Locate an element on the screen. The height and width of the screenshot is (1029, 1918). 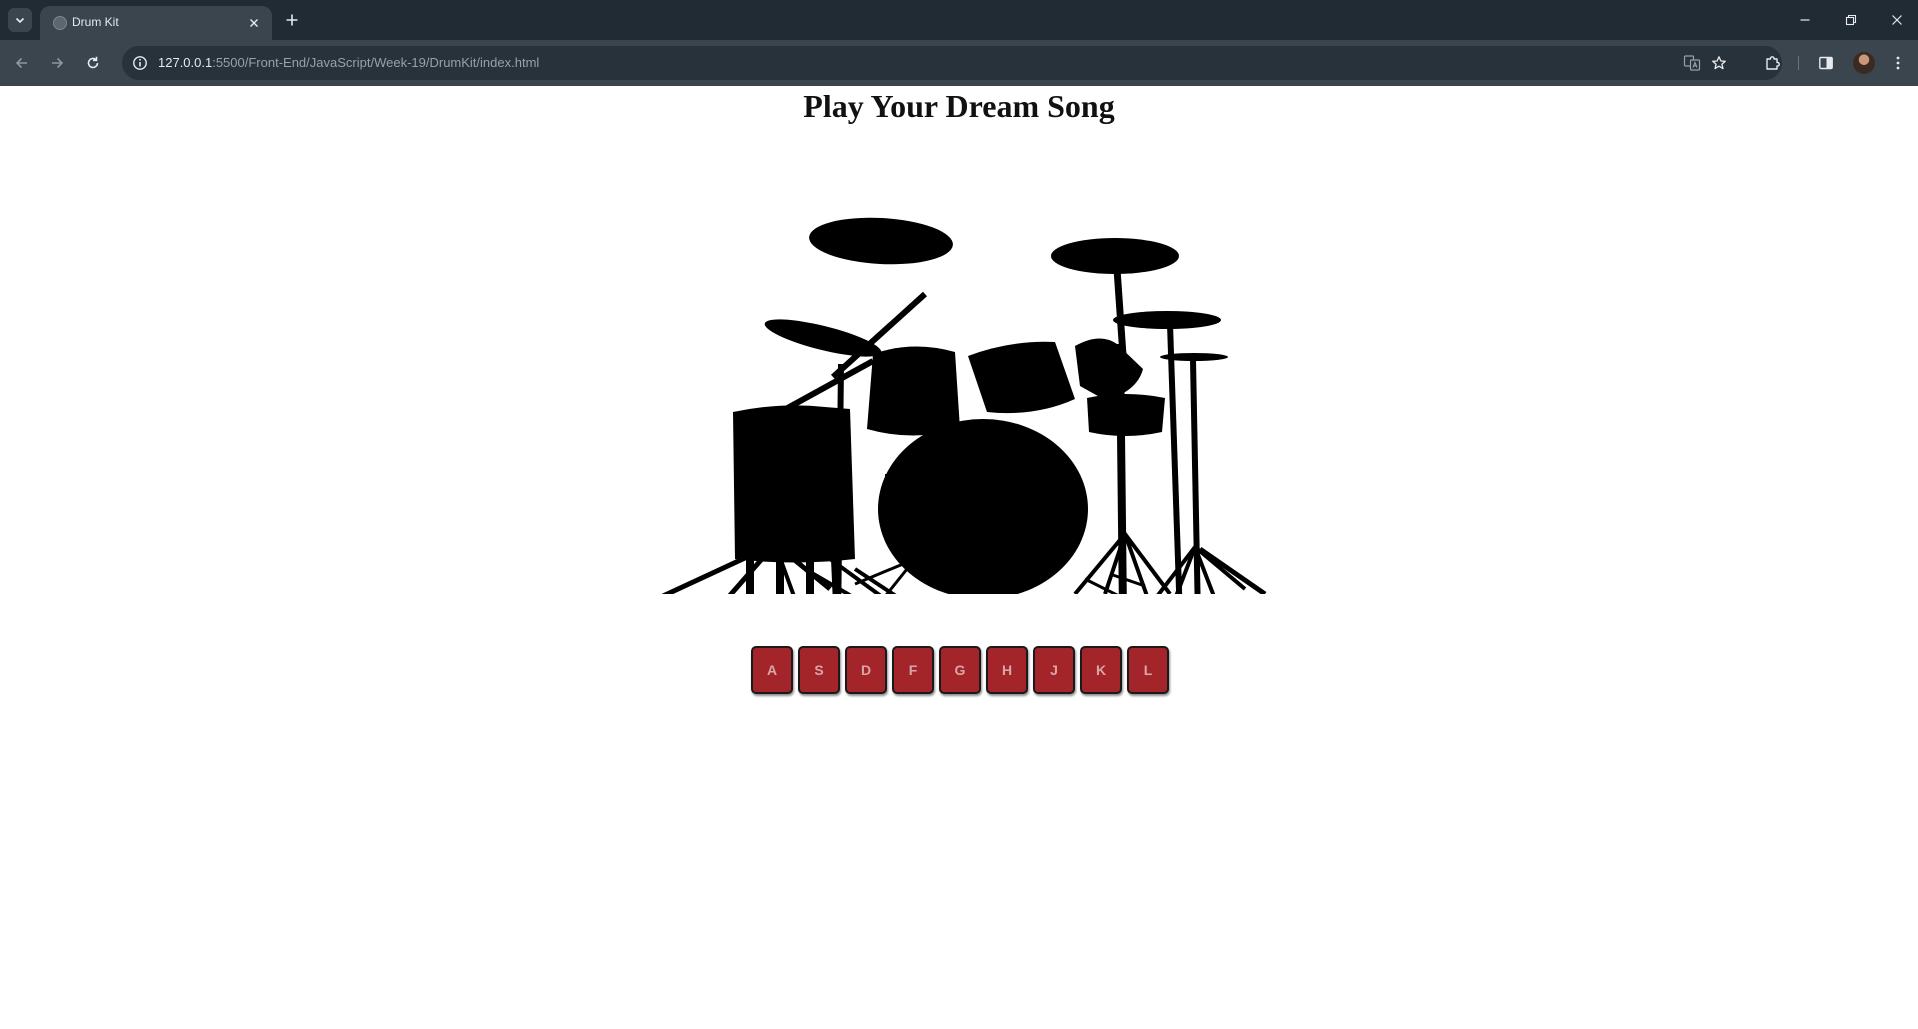
tab-search-button is located at coordinates (20, 20).